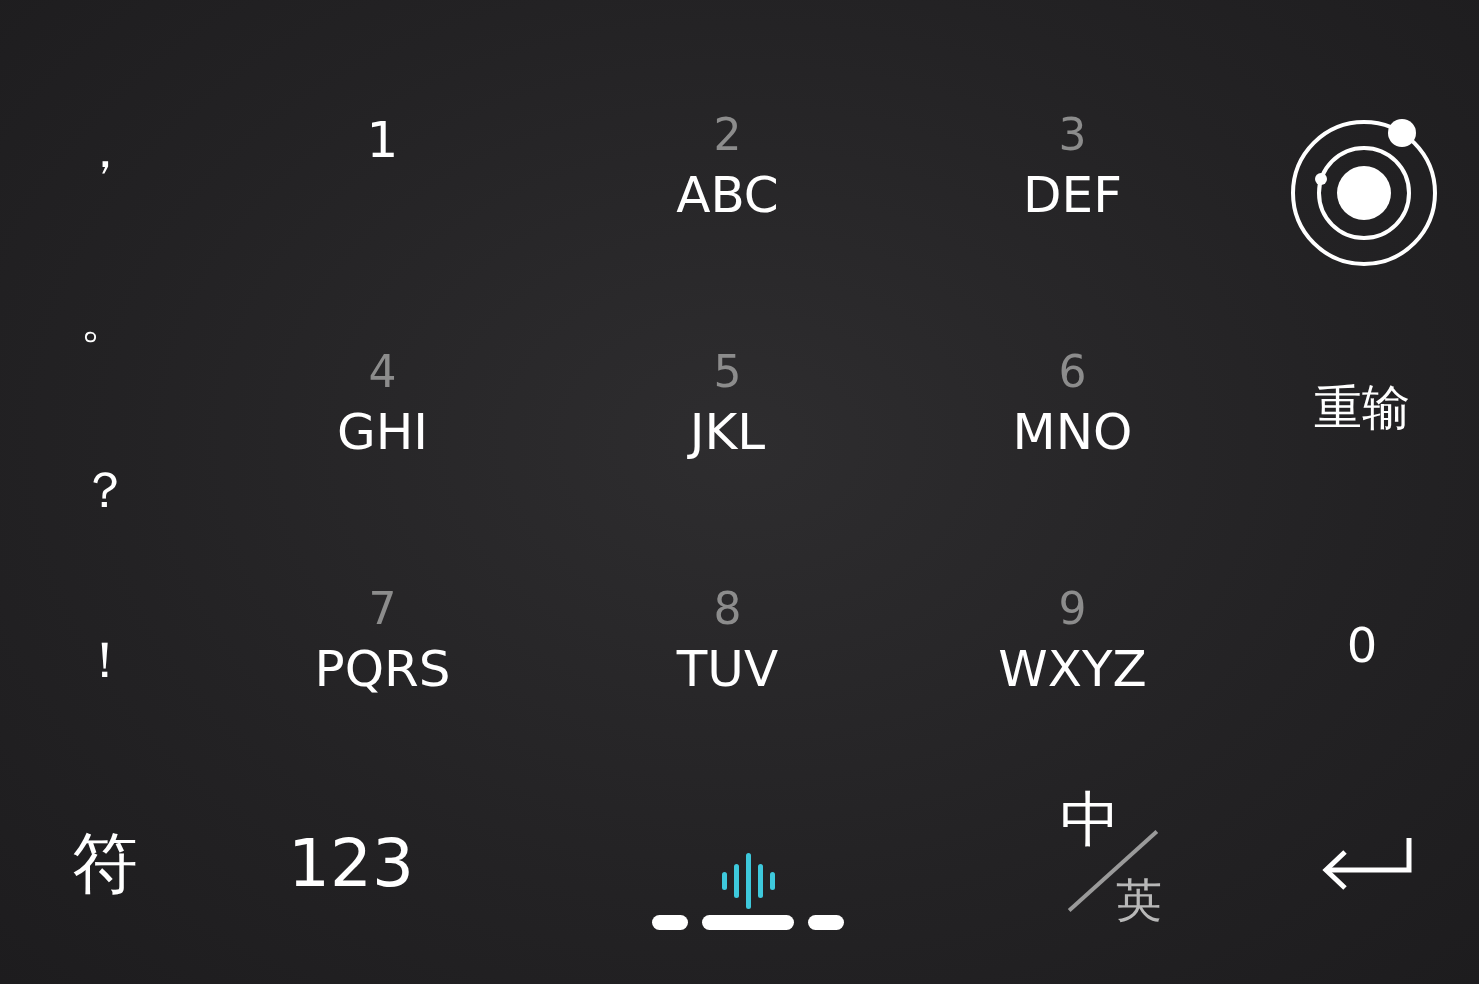  What do you see at coordinates (1362, 407) in the screenshot?
I see `reset-key: 重输` at bounding box center [1362, 407].